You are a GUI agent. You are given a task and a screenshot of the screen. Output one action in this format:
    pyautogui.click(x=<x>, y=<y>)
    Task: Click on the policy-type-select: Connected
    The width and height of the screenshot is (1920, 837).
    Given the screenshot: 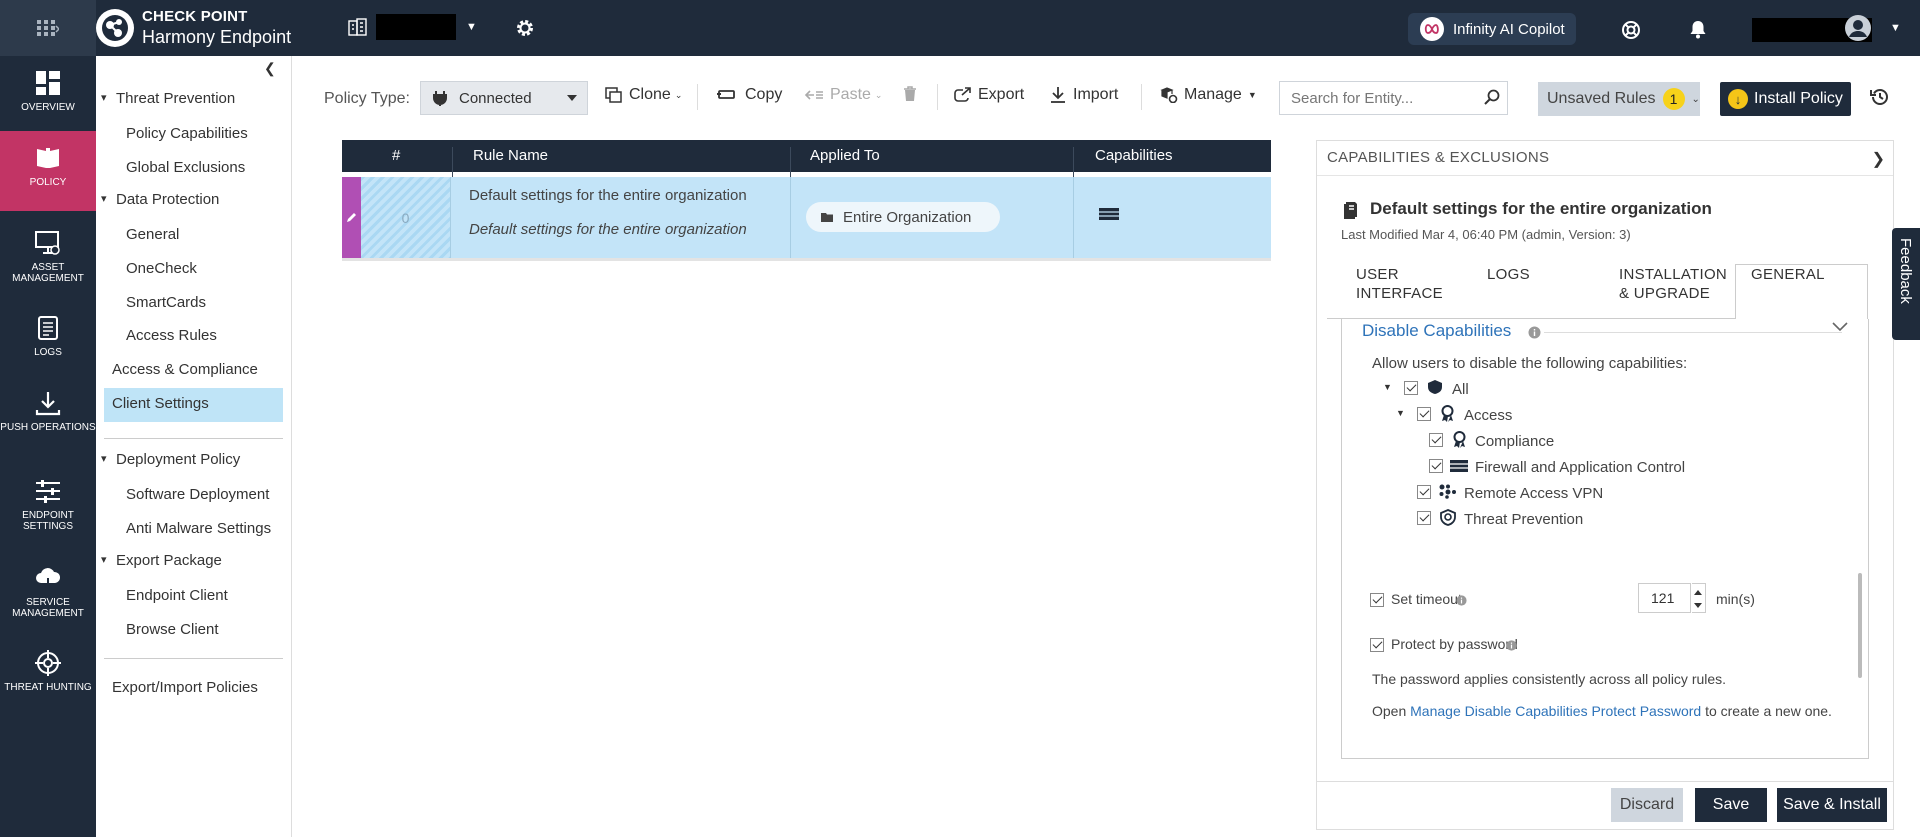 What is the action you would take?
    pyautogui.click(x=504, y=98)
    